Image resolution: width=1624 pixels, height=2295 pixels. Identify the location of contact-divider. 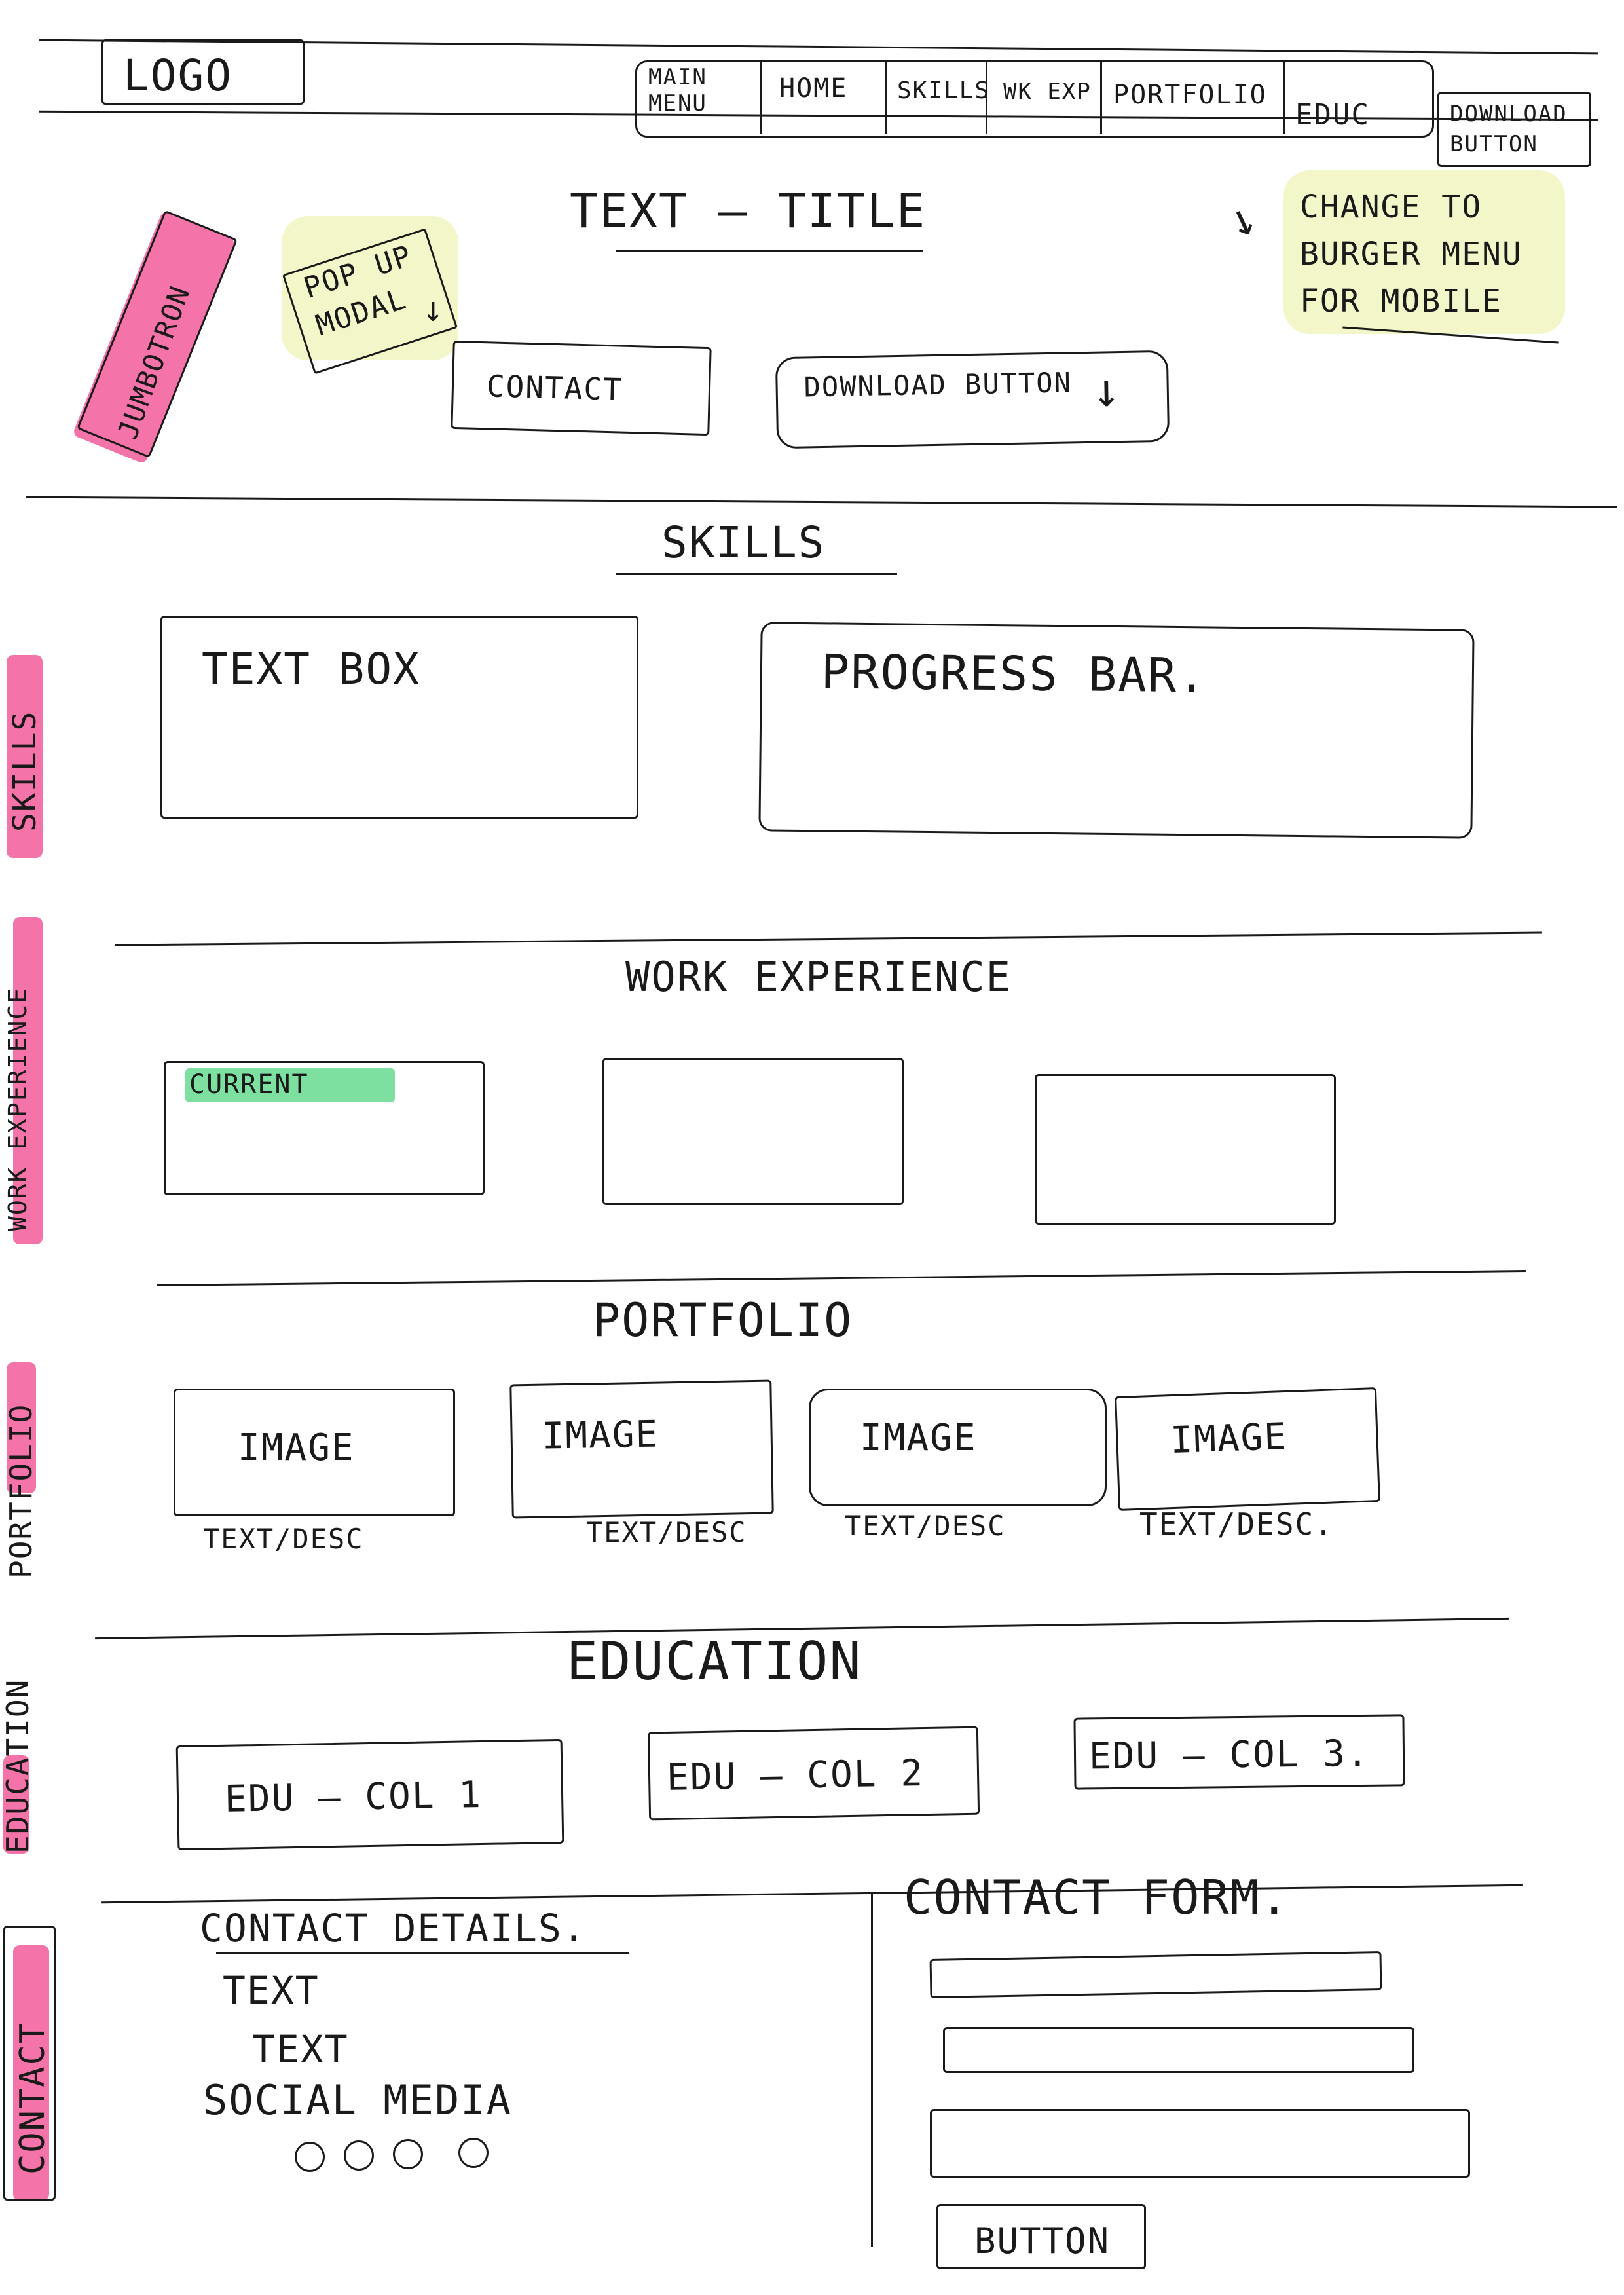
(811, 1894).